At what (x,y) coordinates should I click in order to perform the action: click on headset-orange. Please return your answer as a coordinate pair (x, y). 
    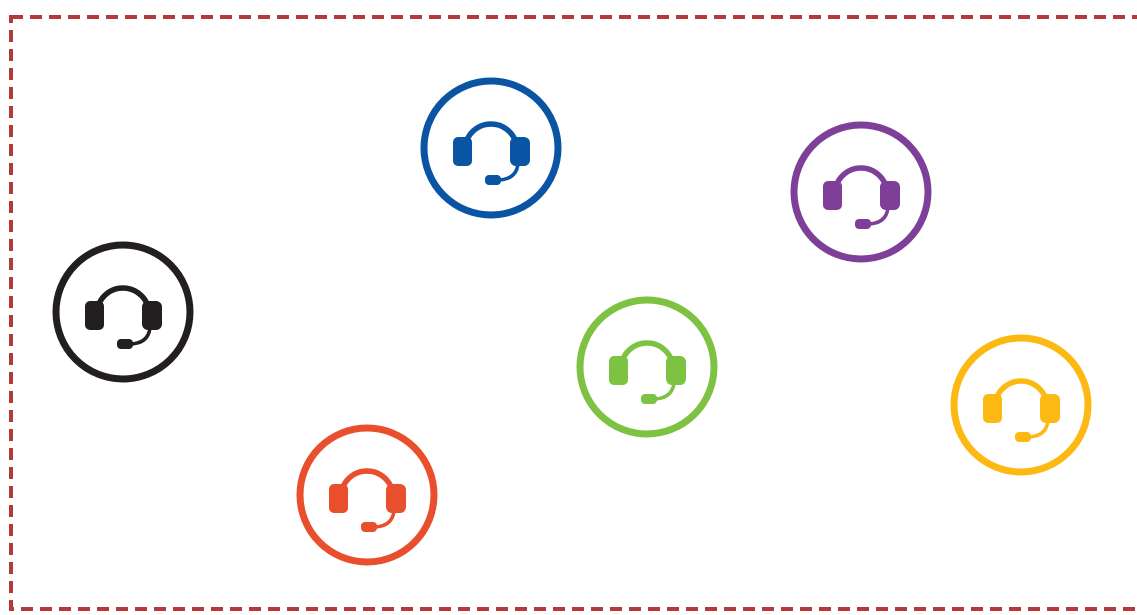
    Looking at the image, I should click on (367, 495).